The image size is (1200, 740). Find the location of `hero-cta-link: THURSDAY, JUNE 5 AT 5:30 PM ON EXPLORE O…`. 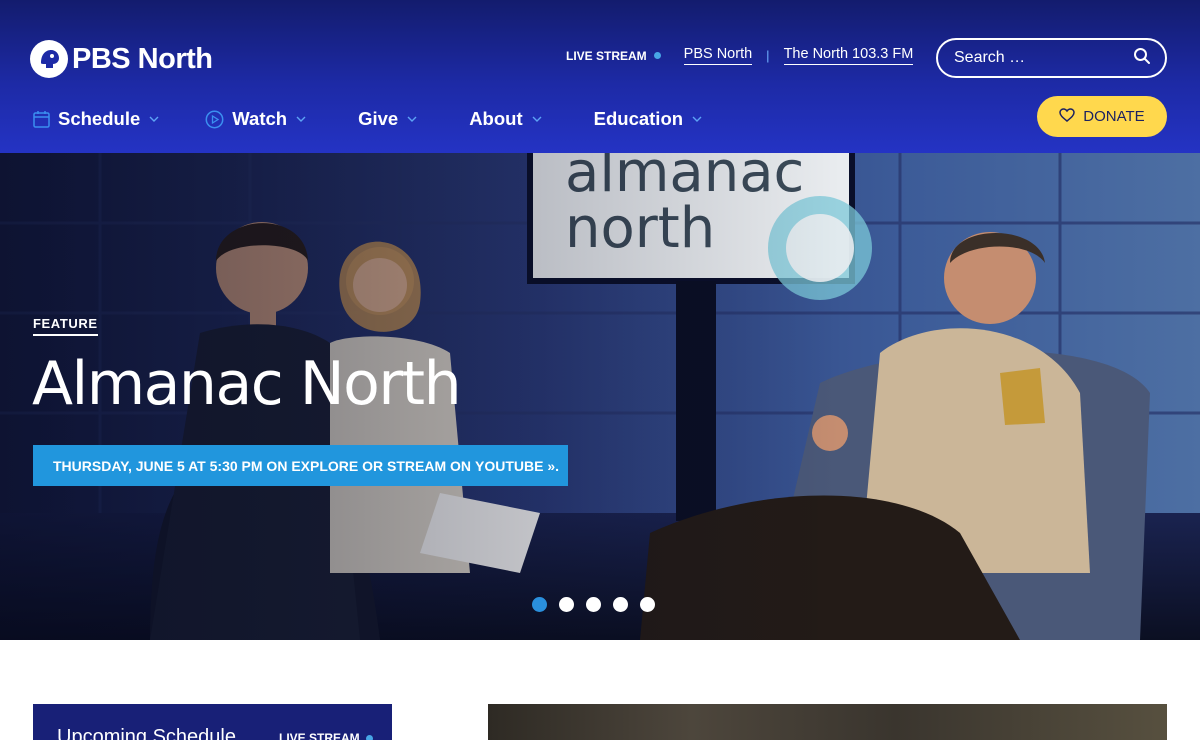

hero-cta-link: THURSDAY, JUNE 5 AT 5:30 PM ON EXPLORE O… is located at coordinates (300, 465).